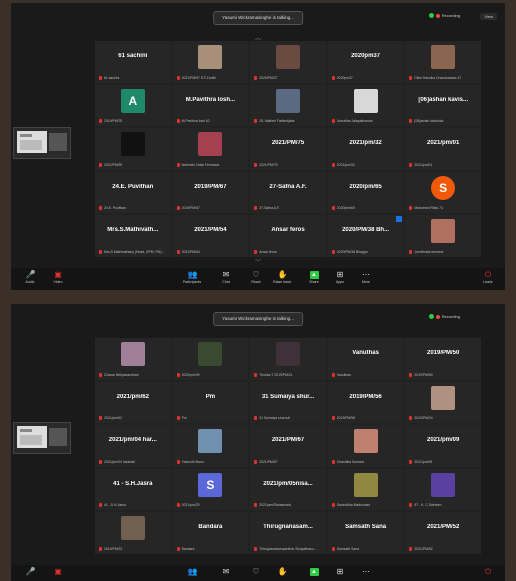 This screenshot has width=516, height=581. Describe the element at coordinates (365, 192) in the screenshot. I see `participant-tile: 2020/pm/65 2020/pm/65` at that location.